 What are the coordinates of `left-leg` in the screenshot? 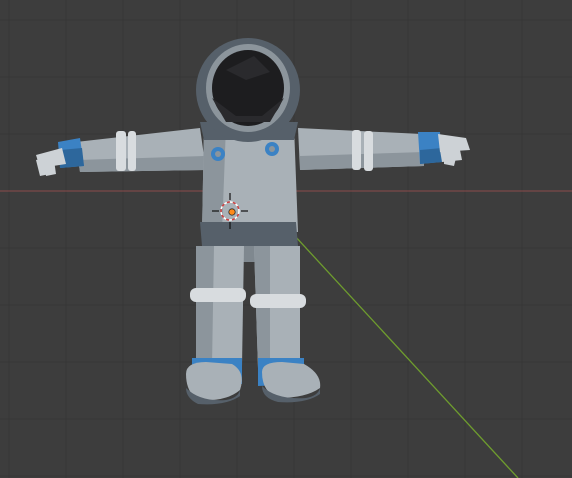 It's located at (218, 307).